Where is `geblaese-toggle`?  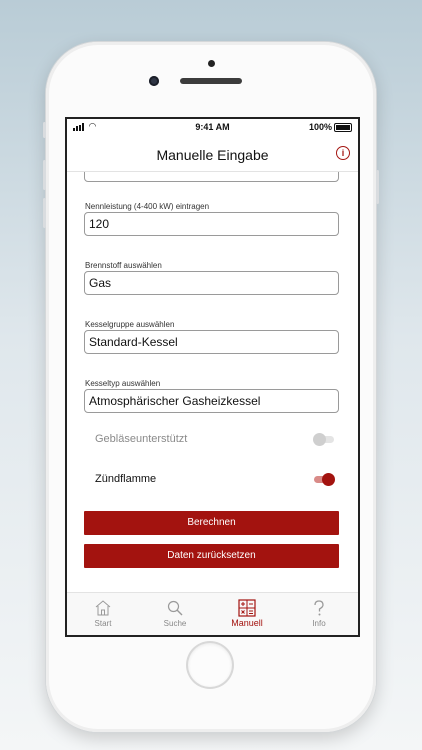
geblaese-toggle is located at coordinates (324, 440).